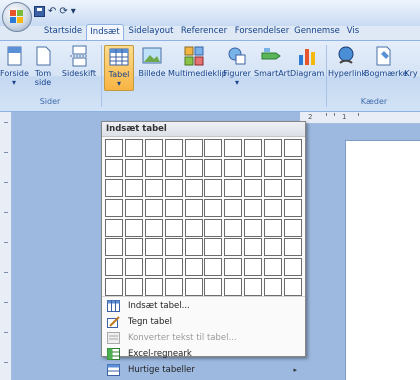 The image size is (420, 380). What do you see at coordinates (386, 68) in the screenshot?
I see `bookmark-button: Bogmærke` at bounding box center [386, 68].